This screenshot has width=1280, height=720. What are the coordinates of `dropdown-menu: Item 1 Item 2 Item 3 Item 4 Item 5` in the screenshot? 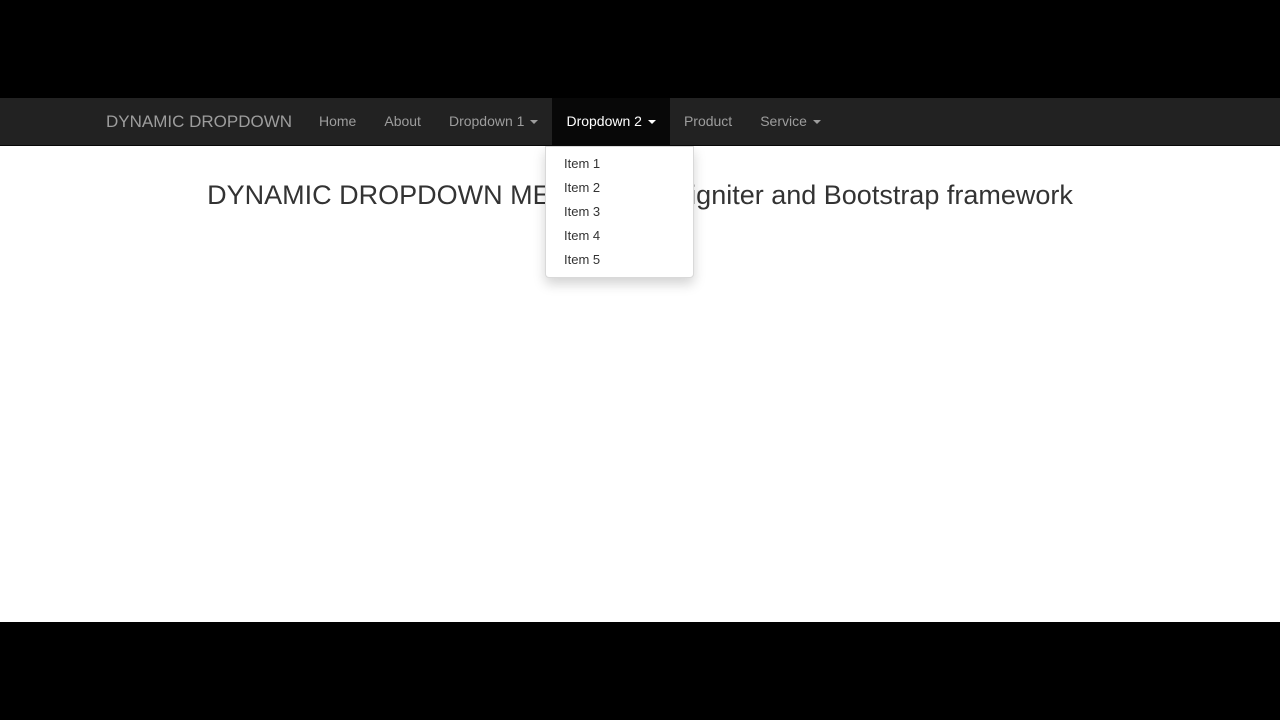 It's located at (619, 212).